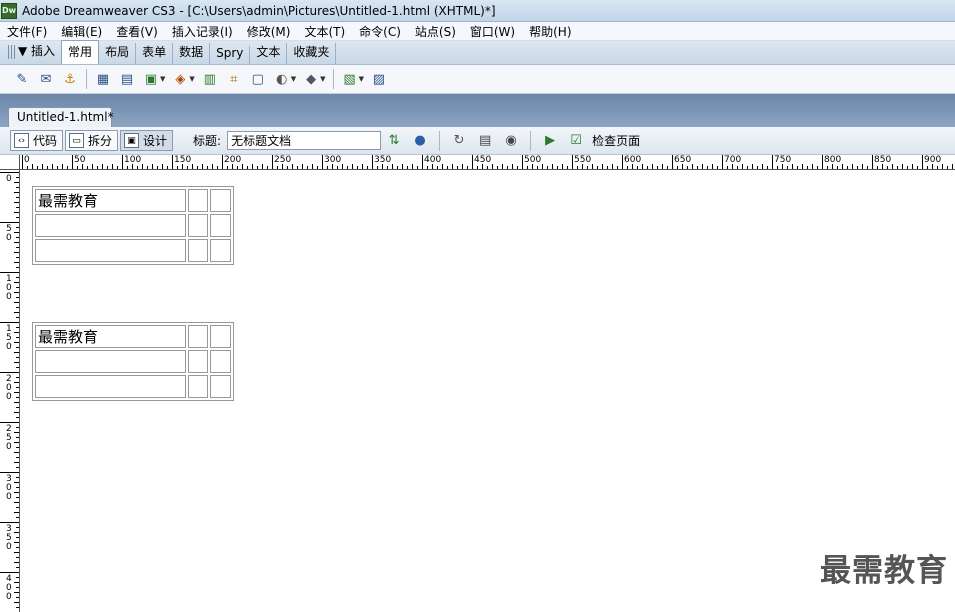  What do you see at coordinates (22, 79) in the screenshot?
I see `hyperlink-icon: ✎` at bounding box center [22, 79].